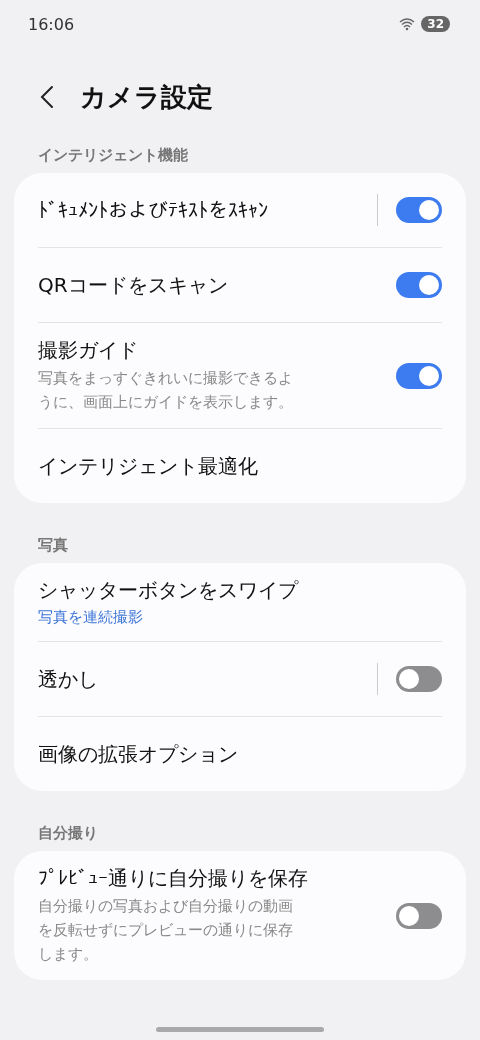  I want to click on setting-summary: 写真を連続撮影, so click(91, 617).